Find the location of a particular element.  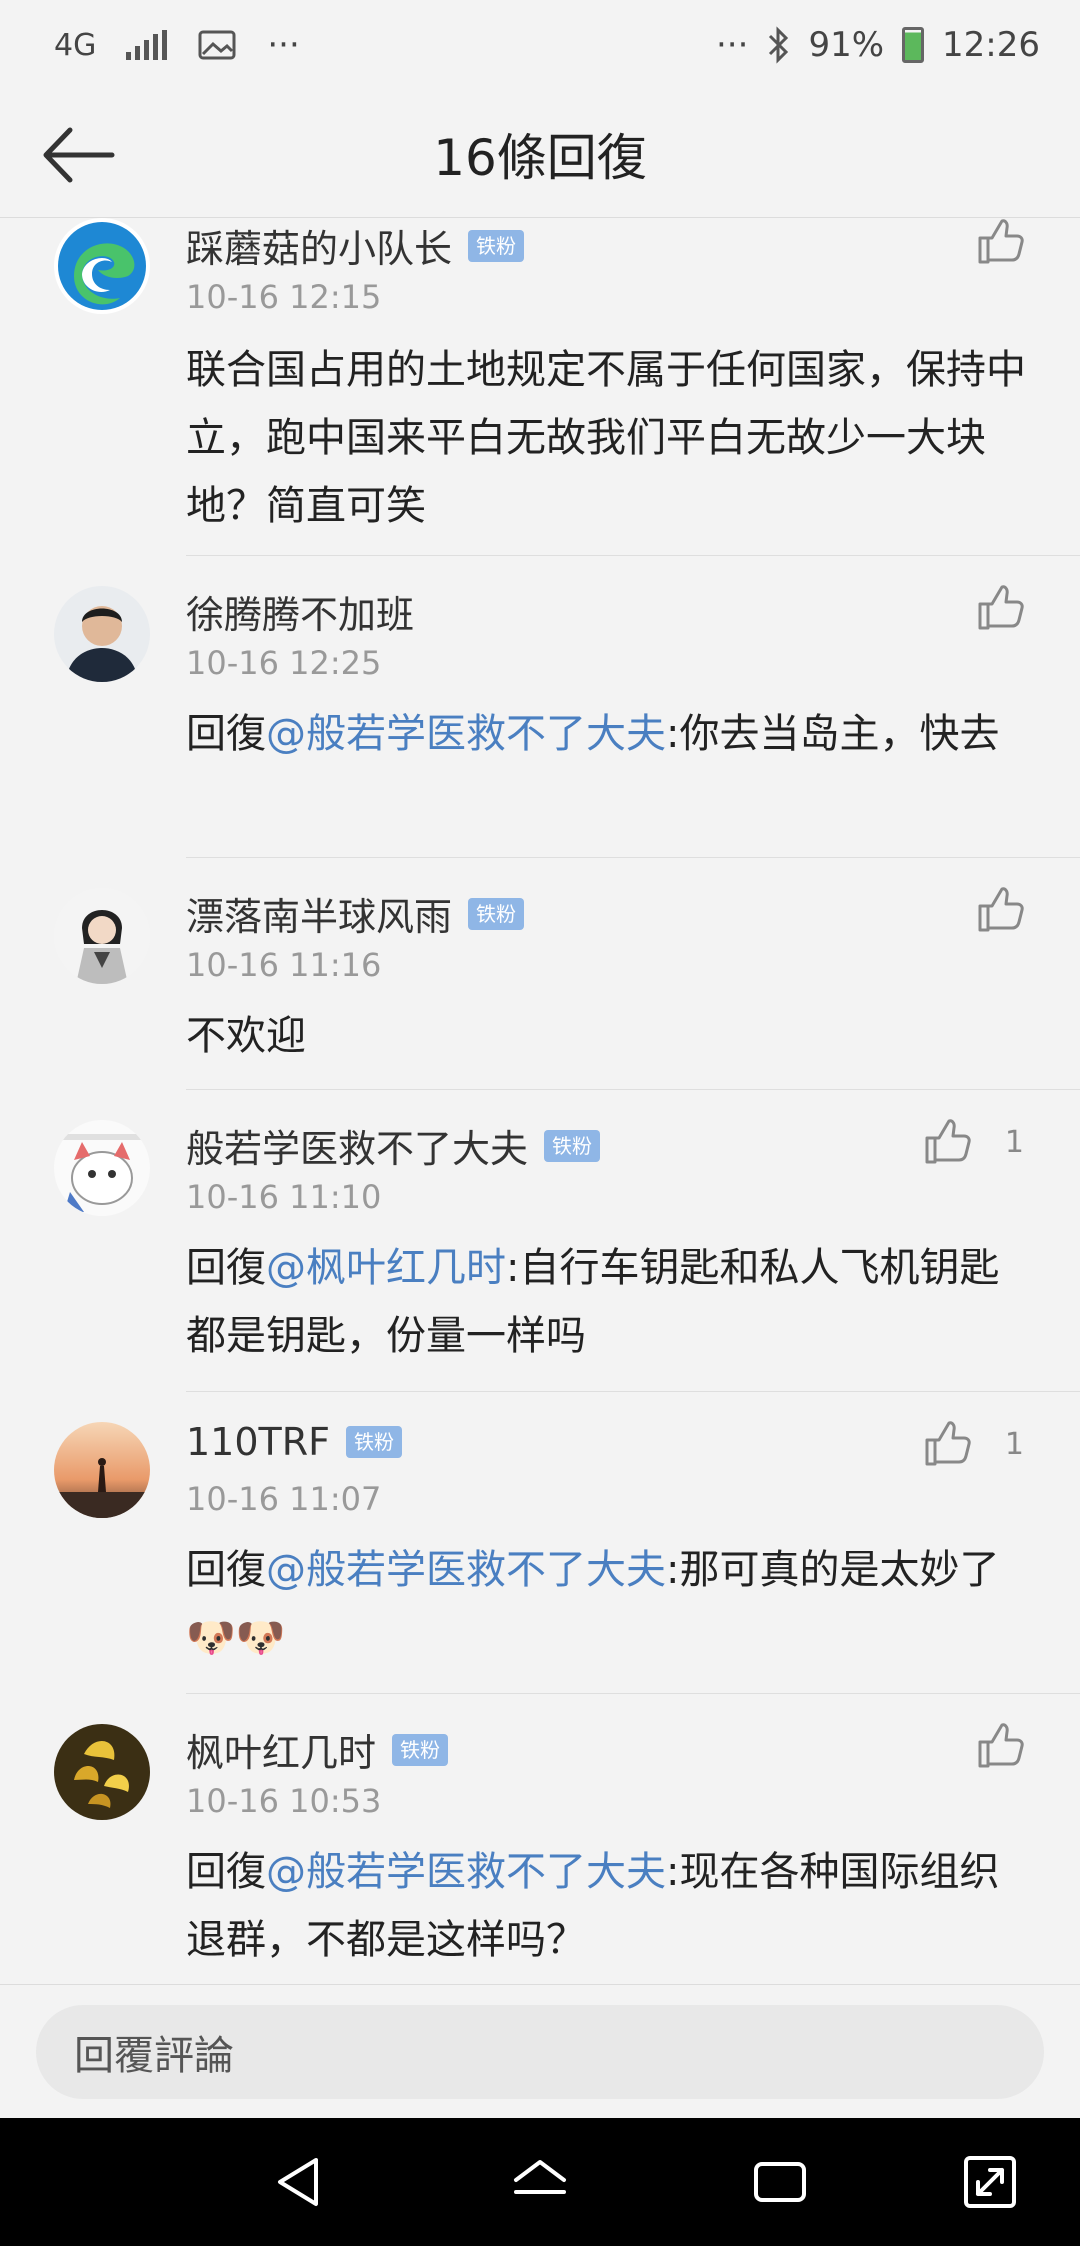

system-home-button is located at coordinates (540, 2182).